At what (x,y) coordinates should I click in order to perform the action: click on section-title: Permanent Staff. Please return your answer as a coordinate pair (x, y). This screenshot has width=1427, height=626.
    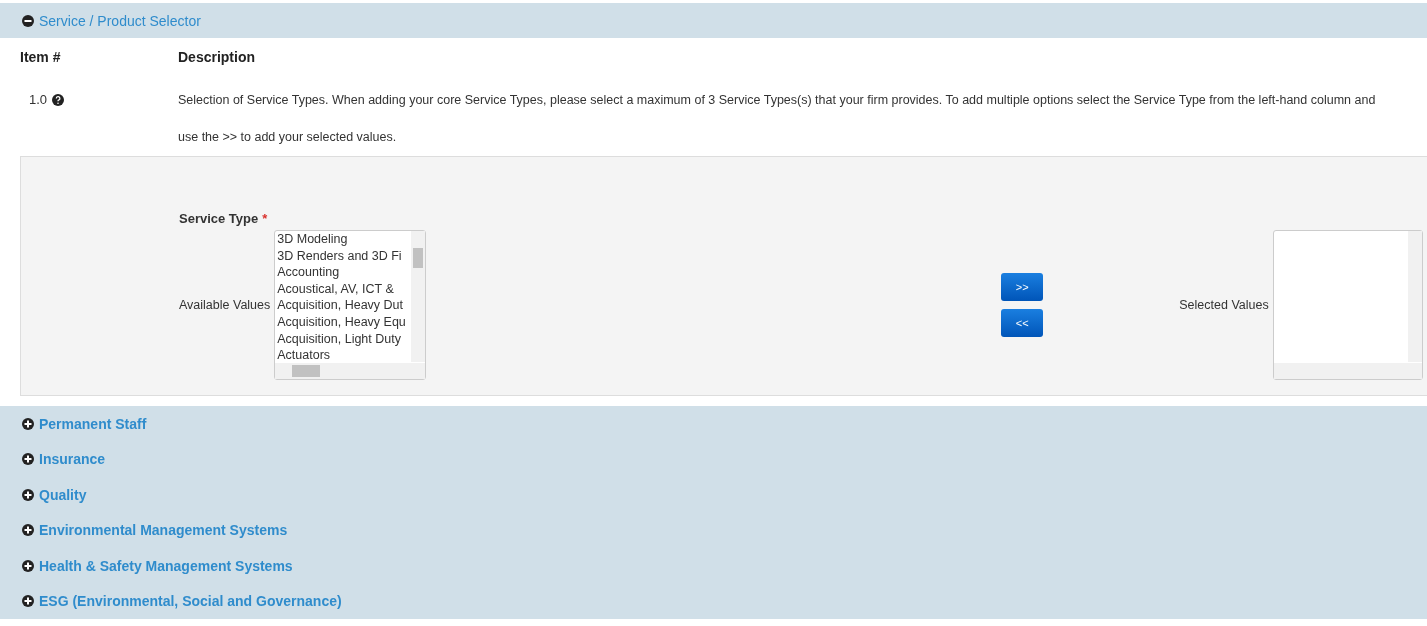
    Looking at the image, I should click on (93, 423).